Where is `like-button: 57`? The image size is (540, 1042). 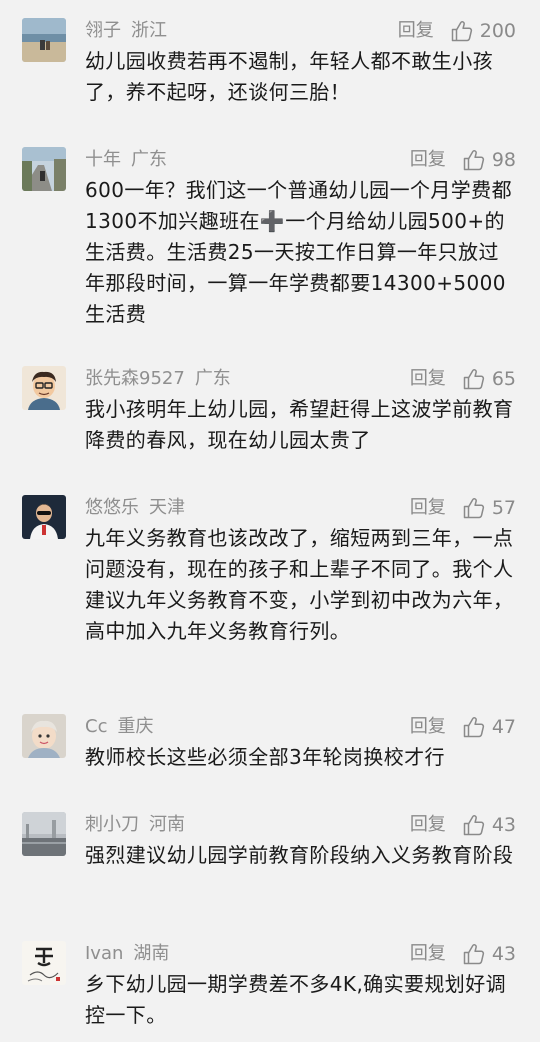
like-button: 57 is located at coordinates (489, 508).